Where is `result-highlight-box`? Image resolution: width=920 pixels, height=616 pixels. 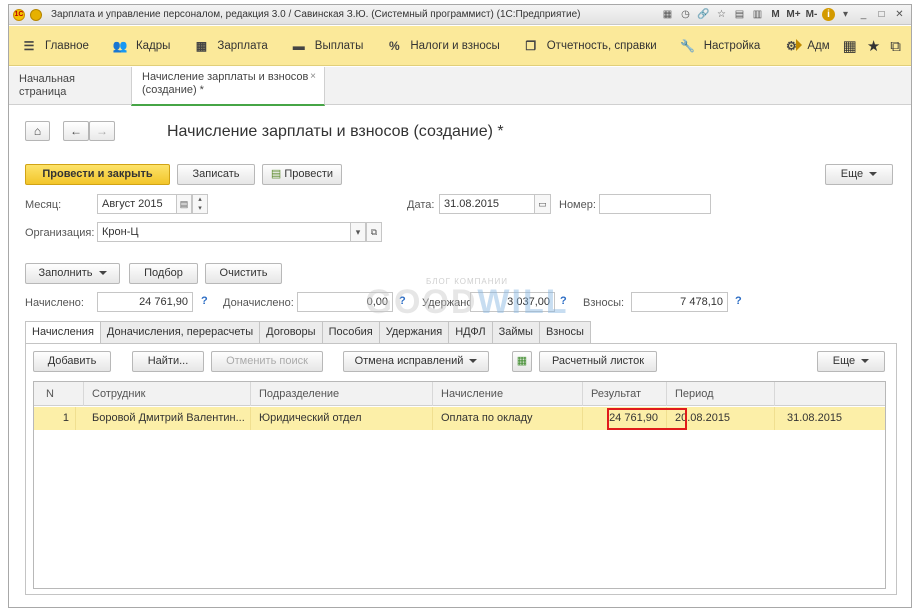
result-highlight-box is located at coordinates (647, 419).